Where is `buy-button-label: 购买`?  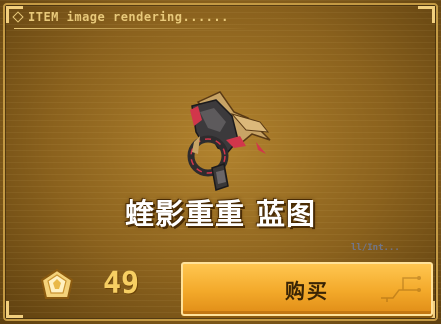 buy-button-label: 购买 is located at coordinates (307, 290).